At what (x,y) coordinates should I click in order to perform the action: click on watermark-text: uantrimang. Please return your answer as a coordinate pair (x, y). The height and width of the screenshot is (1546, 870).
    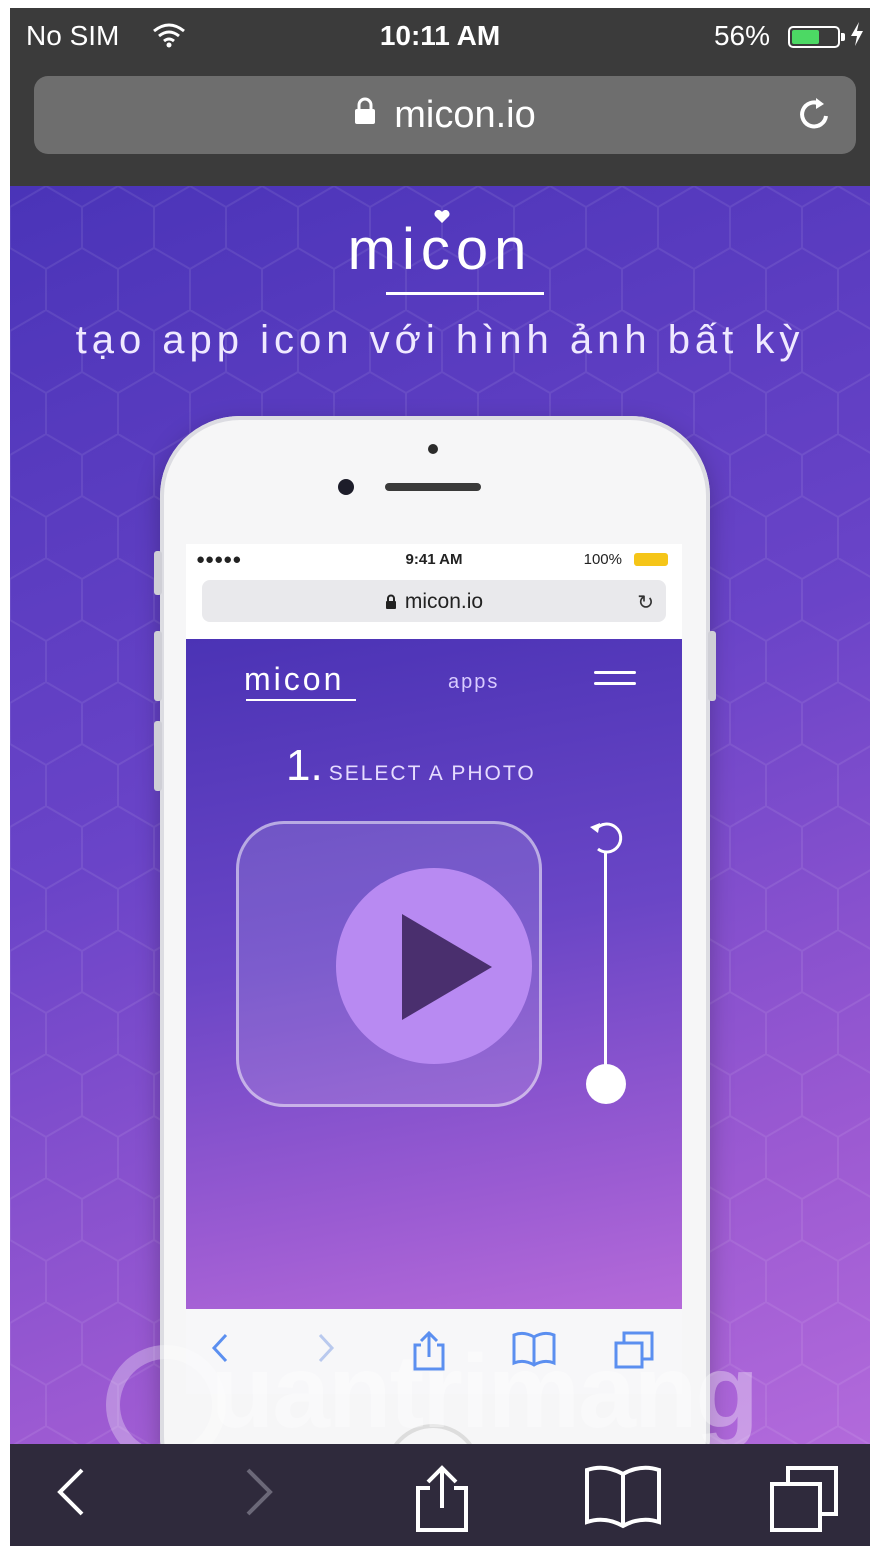
    Looking at the image, I should click on (444, 1392).